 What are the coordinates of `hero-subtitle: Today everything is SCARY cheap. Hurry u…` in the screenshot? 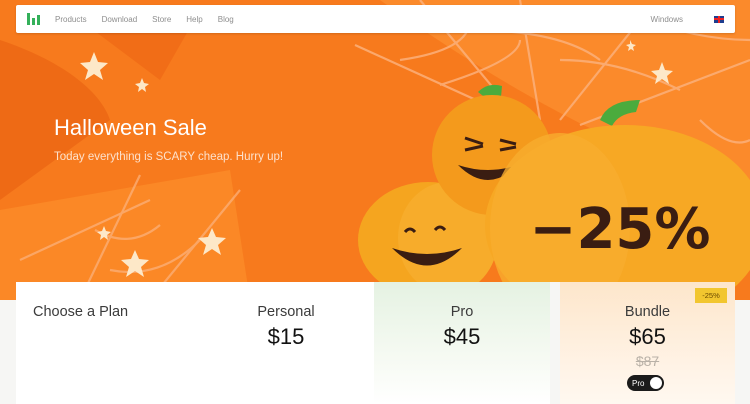 It's located at (169, 157).